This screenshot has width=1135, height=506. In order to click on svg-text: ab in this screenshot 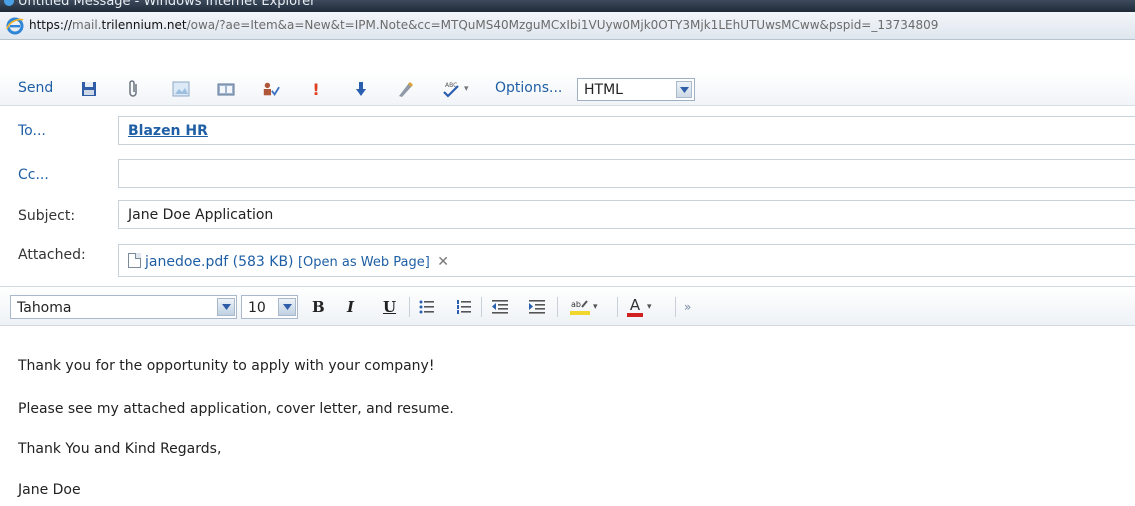, I will do `click(576, 304)`.